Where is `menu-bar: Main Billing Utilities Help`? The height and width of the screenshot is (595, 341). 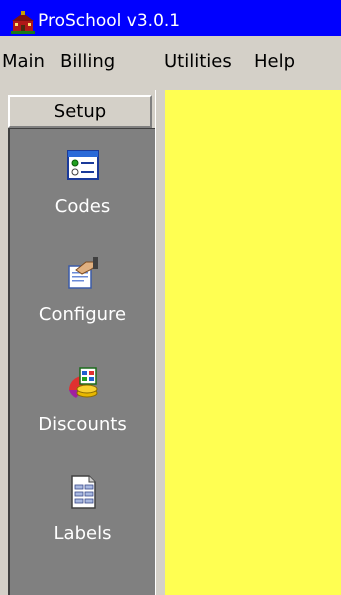
menu-bar: Main Billing Utilities Help is located at coordinates (170, 63).